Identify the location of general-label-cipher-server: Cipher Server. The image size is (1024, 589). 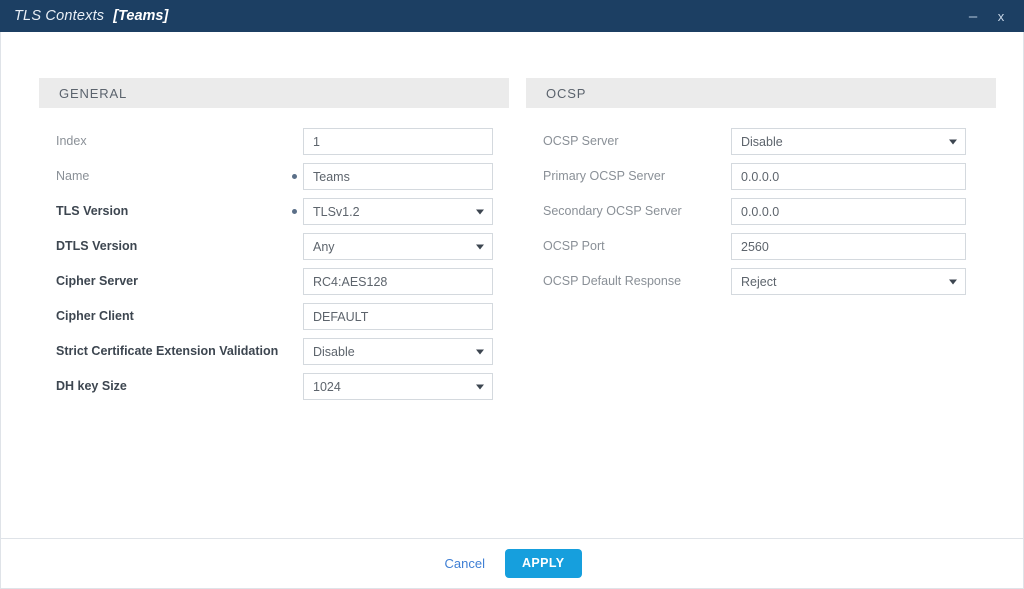
(97, 281).